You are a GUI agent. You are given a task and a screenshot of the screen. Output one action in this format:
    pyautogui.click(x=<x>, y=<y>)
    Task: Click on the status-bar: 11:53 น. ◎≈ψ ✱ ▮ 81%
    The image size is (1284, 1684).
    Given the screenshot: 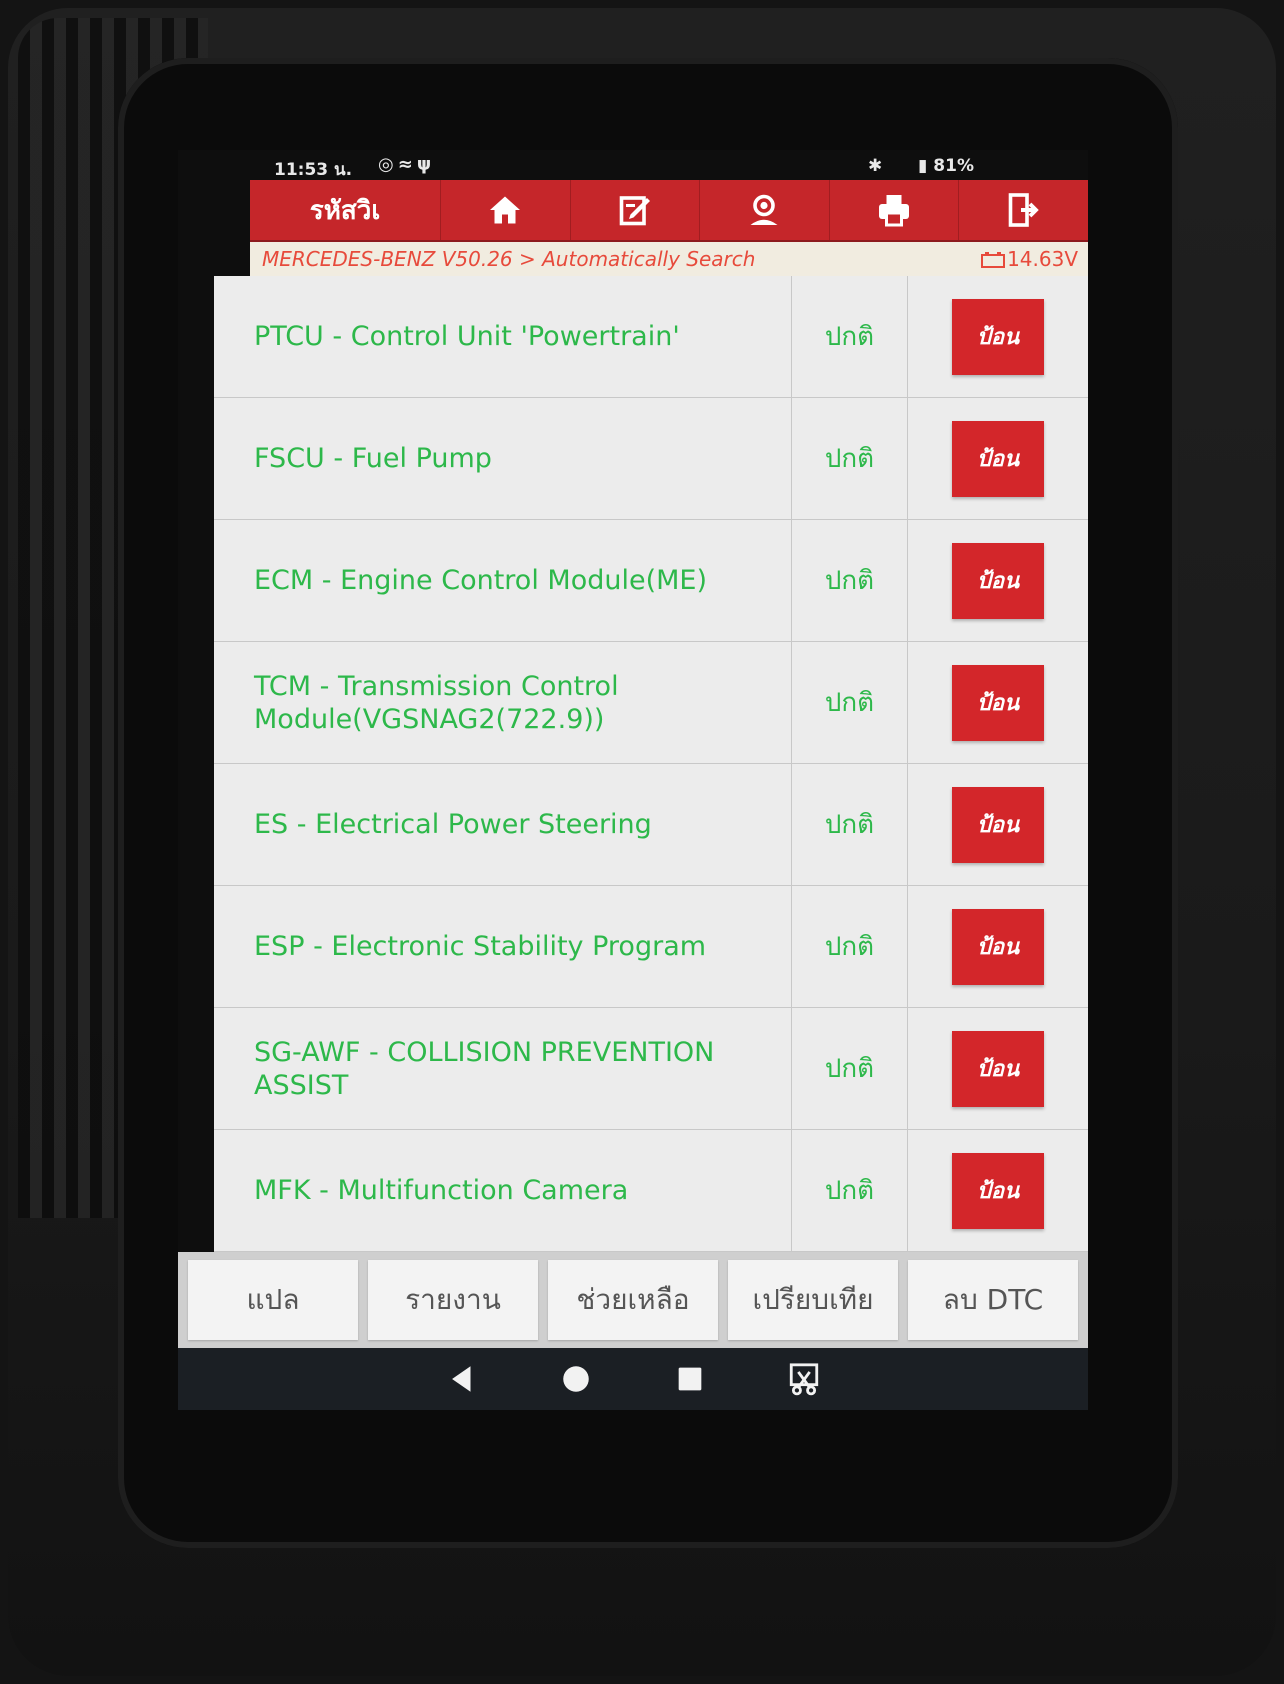 What is the action you would take?
    pyautogui.click(x=633, y=166)
    